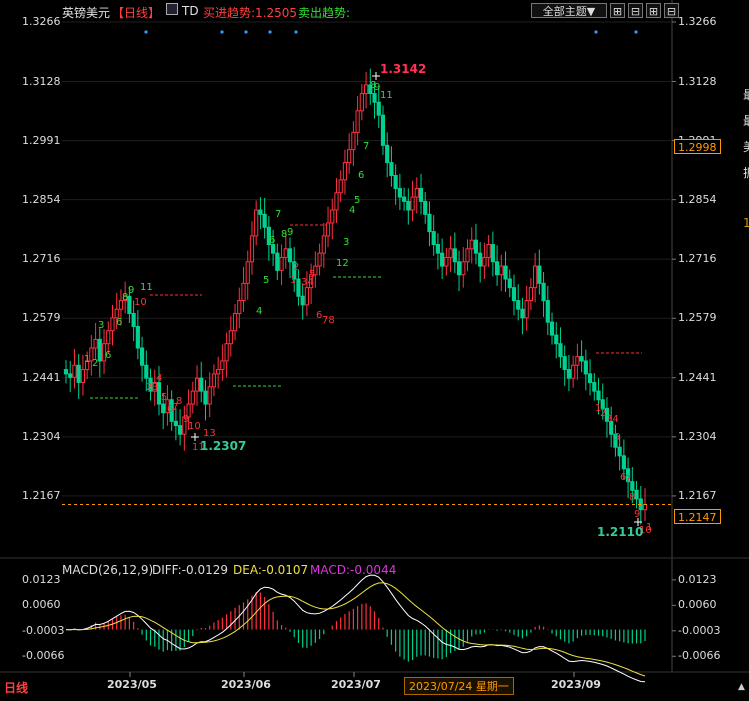  What do you see at coordinates (246, 684) in the screenshot?
I see `time-label-jun: 2023/06` at bounding box center [246, 684].